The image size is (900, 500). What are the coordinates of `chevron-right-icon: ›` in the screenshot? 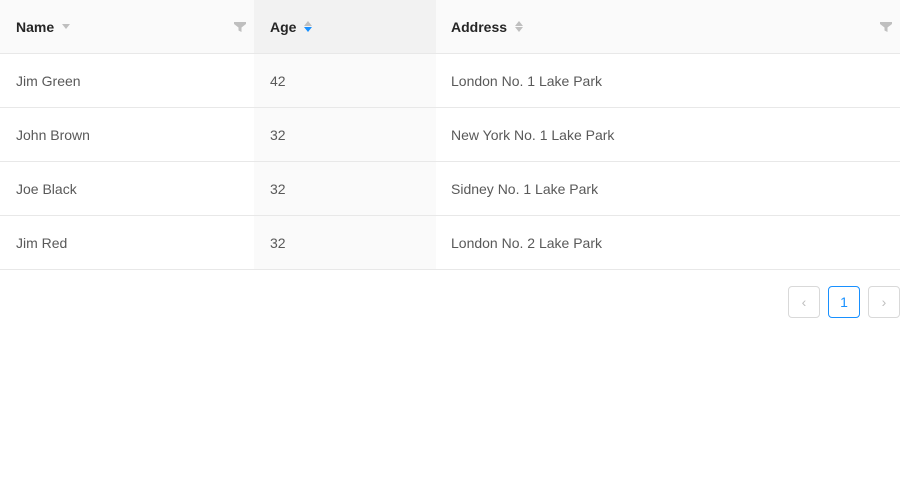 It's located at (884, 302).